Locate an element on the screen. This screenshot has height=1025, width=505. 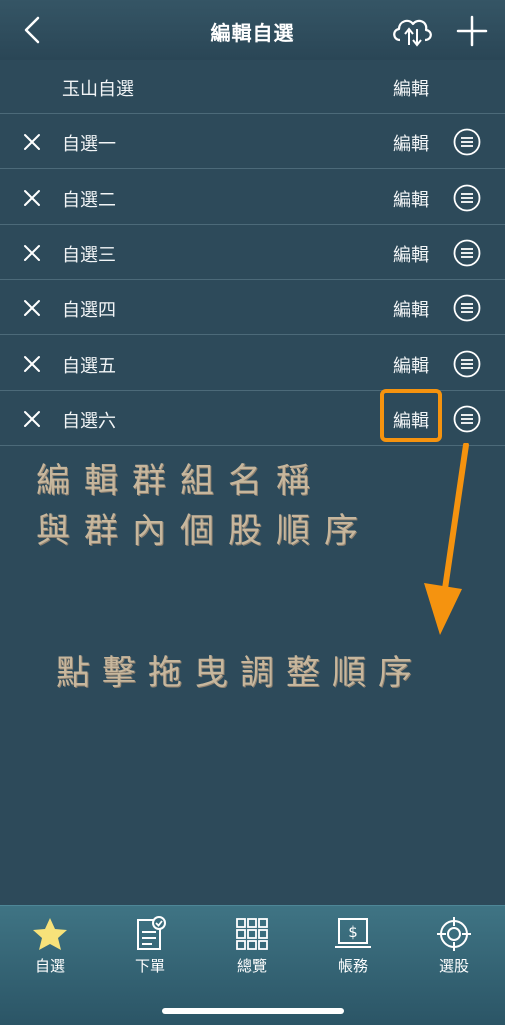
annotation-drag-order: 點擊拖曳調整順序 is located at coordinates (240, 673).